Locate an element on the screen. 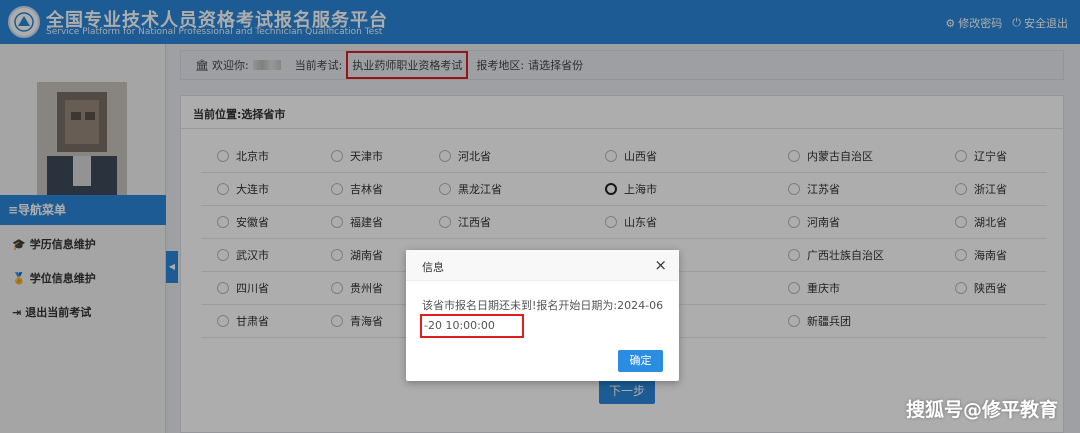 The width and height of the screenshot is (1080, 433). close-icon: × is located at coordinates (660, 265).